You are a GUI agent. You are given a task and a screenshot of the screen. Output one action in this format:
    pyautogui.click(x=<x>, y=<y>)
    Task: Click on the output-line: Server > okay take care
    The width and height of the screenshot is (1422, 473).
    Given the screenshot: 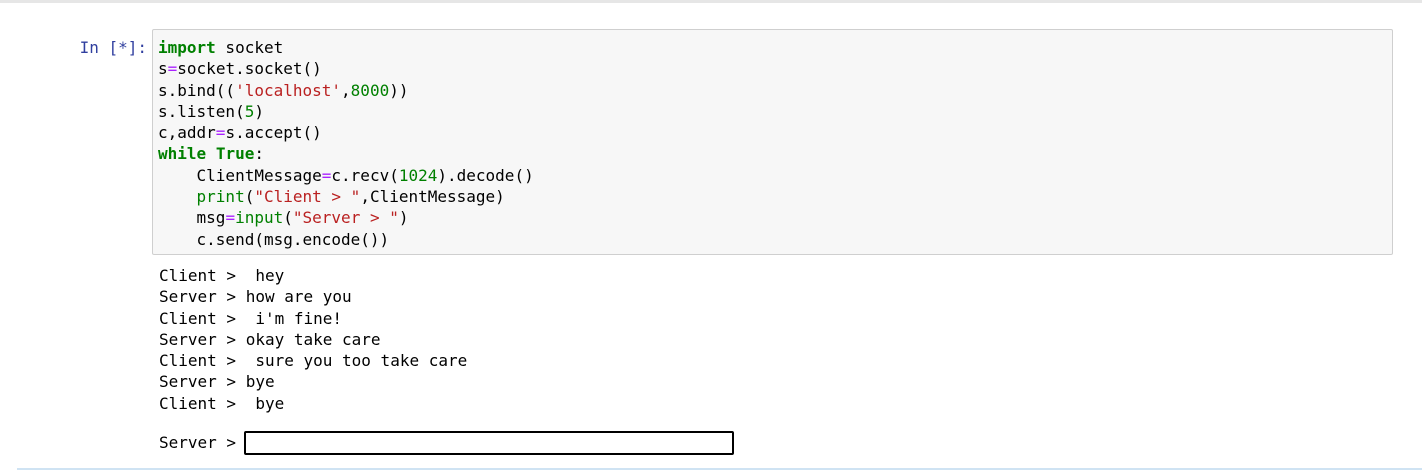 What is the action you would take?
    pyautogui.click(x=270, y=339)
    